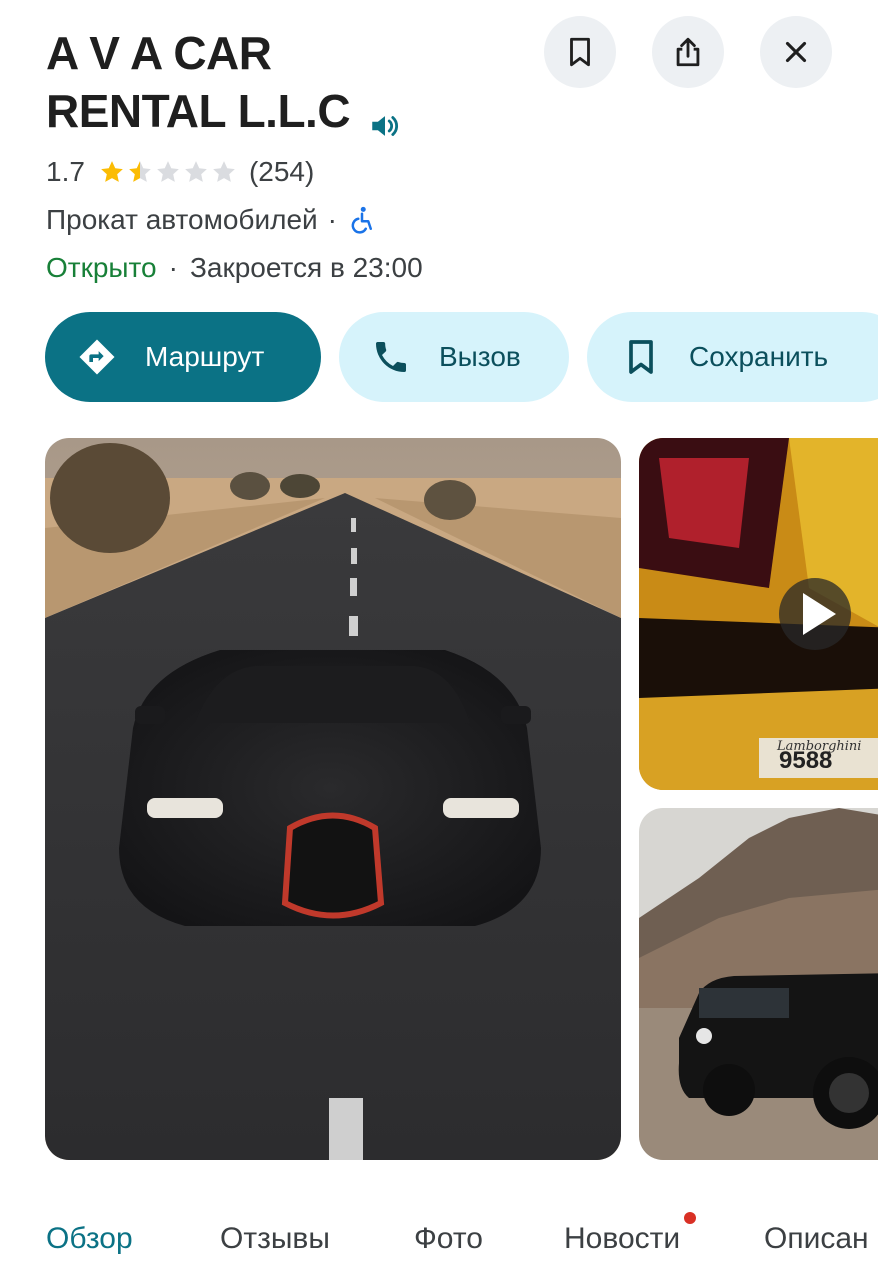  I want to click on play-icon, so click(819, 614).